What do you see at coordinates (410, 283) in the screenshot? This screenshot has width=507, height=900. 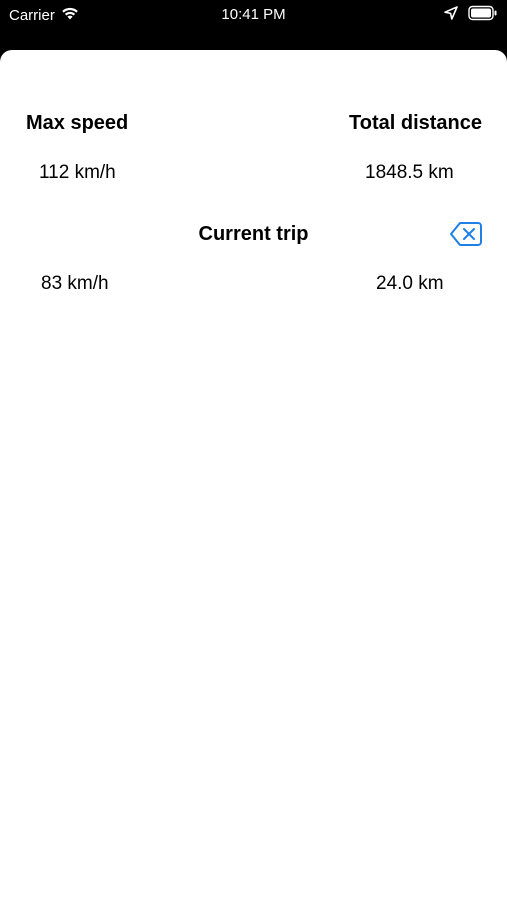 I see `current-trip-distance: 24.0 km` at bounding box center [410, 283].